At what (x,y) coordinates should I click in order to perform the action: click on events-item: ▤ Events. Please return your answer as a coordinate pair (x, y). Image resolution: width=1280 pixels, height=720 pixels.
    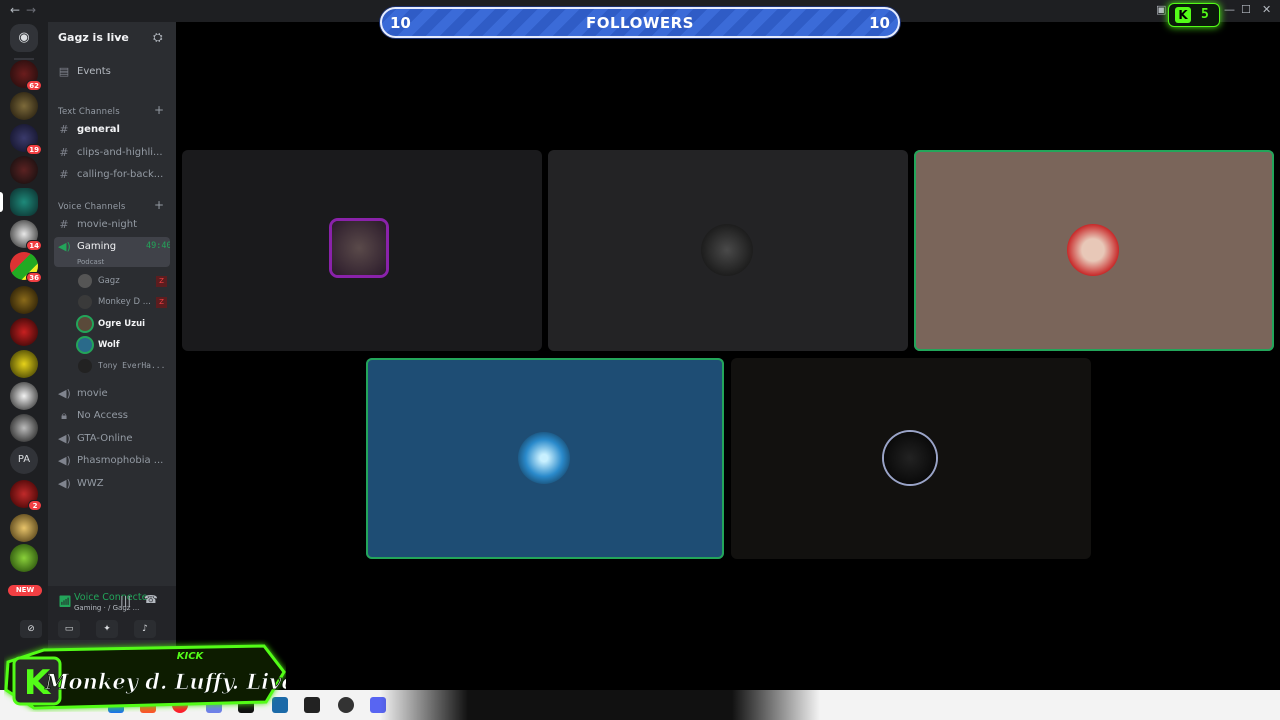
    Looking at the image, I should click on (112, 72).